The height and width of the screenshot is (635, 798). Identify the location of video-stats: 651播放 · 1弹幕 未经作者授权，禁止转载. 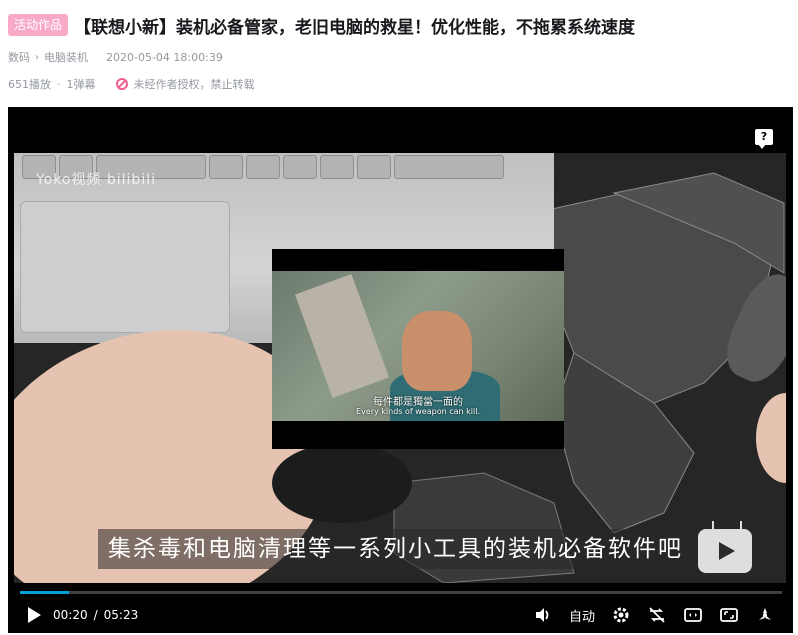
(131, 84).